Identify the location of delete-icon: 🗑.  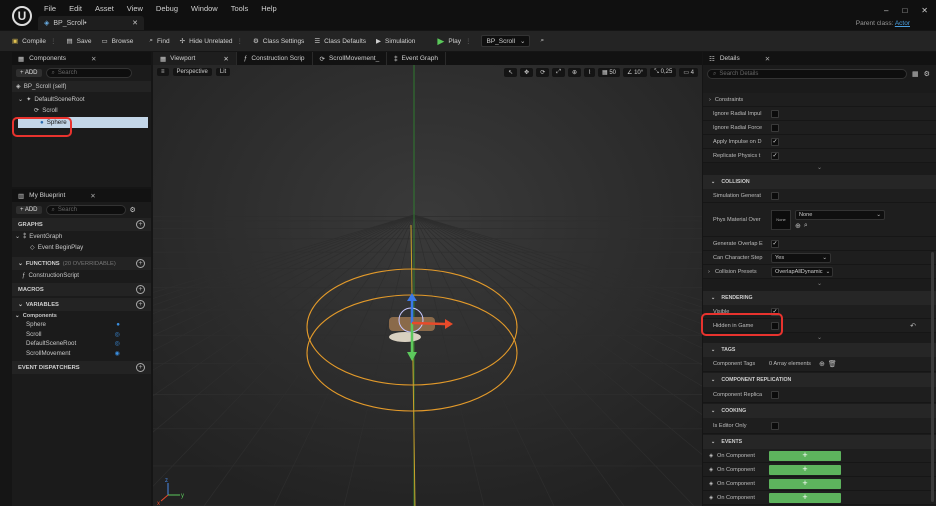
(832, 364).